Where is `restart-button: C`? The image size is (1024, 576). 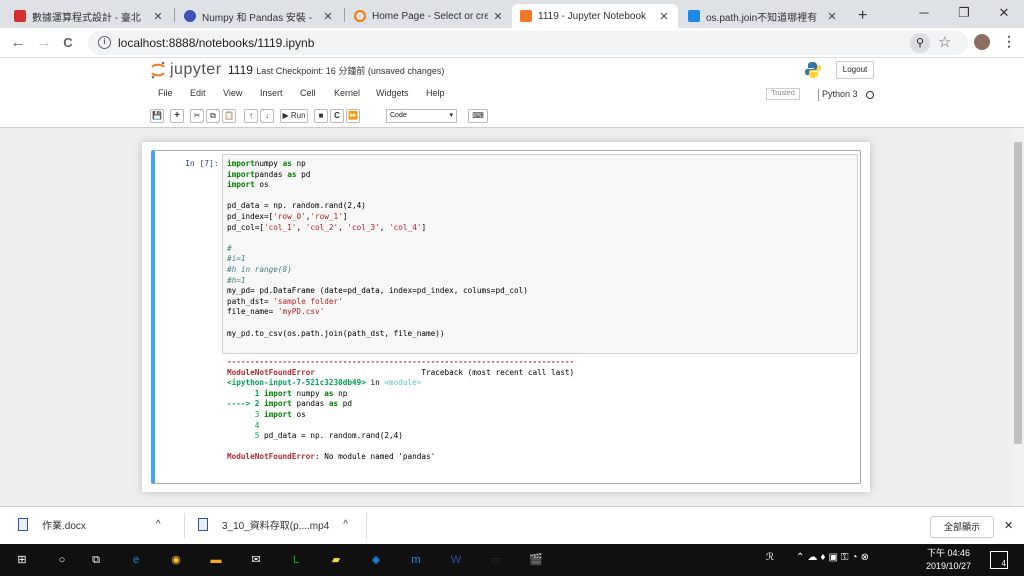
restart-button: C is located at coordinates (337, 116).